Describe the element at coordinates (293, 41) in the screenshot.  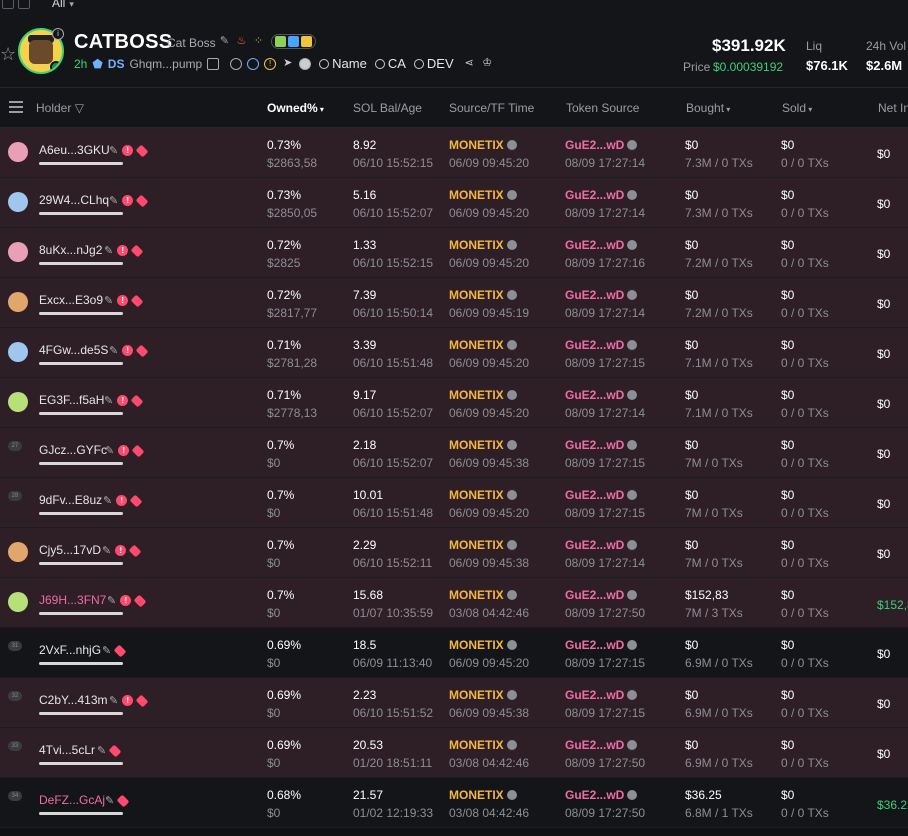
I see `twitter-icon` at that location.